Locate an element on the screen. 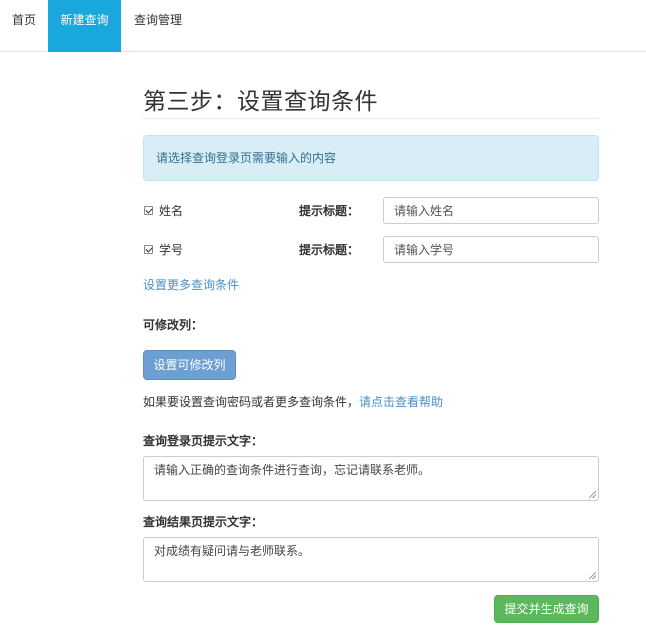  more-conditions-link: 设置更多查询条件 is located at coordinates (191, 285).